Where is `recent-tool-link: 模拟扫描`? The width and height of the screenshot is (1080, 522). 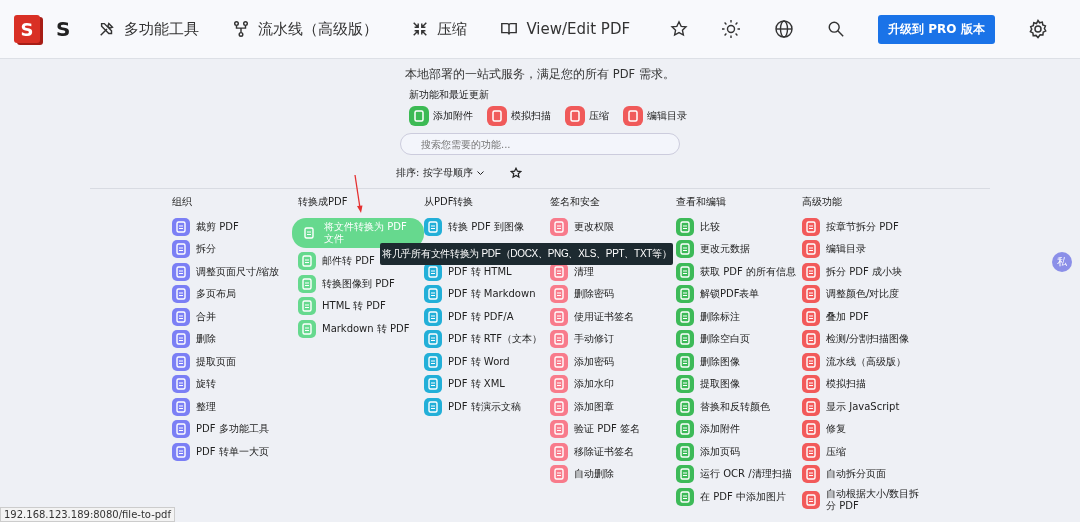
recent-tool-link: 模拟扫描 is located at coordinates (519, 116).